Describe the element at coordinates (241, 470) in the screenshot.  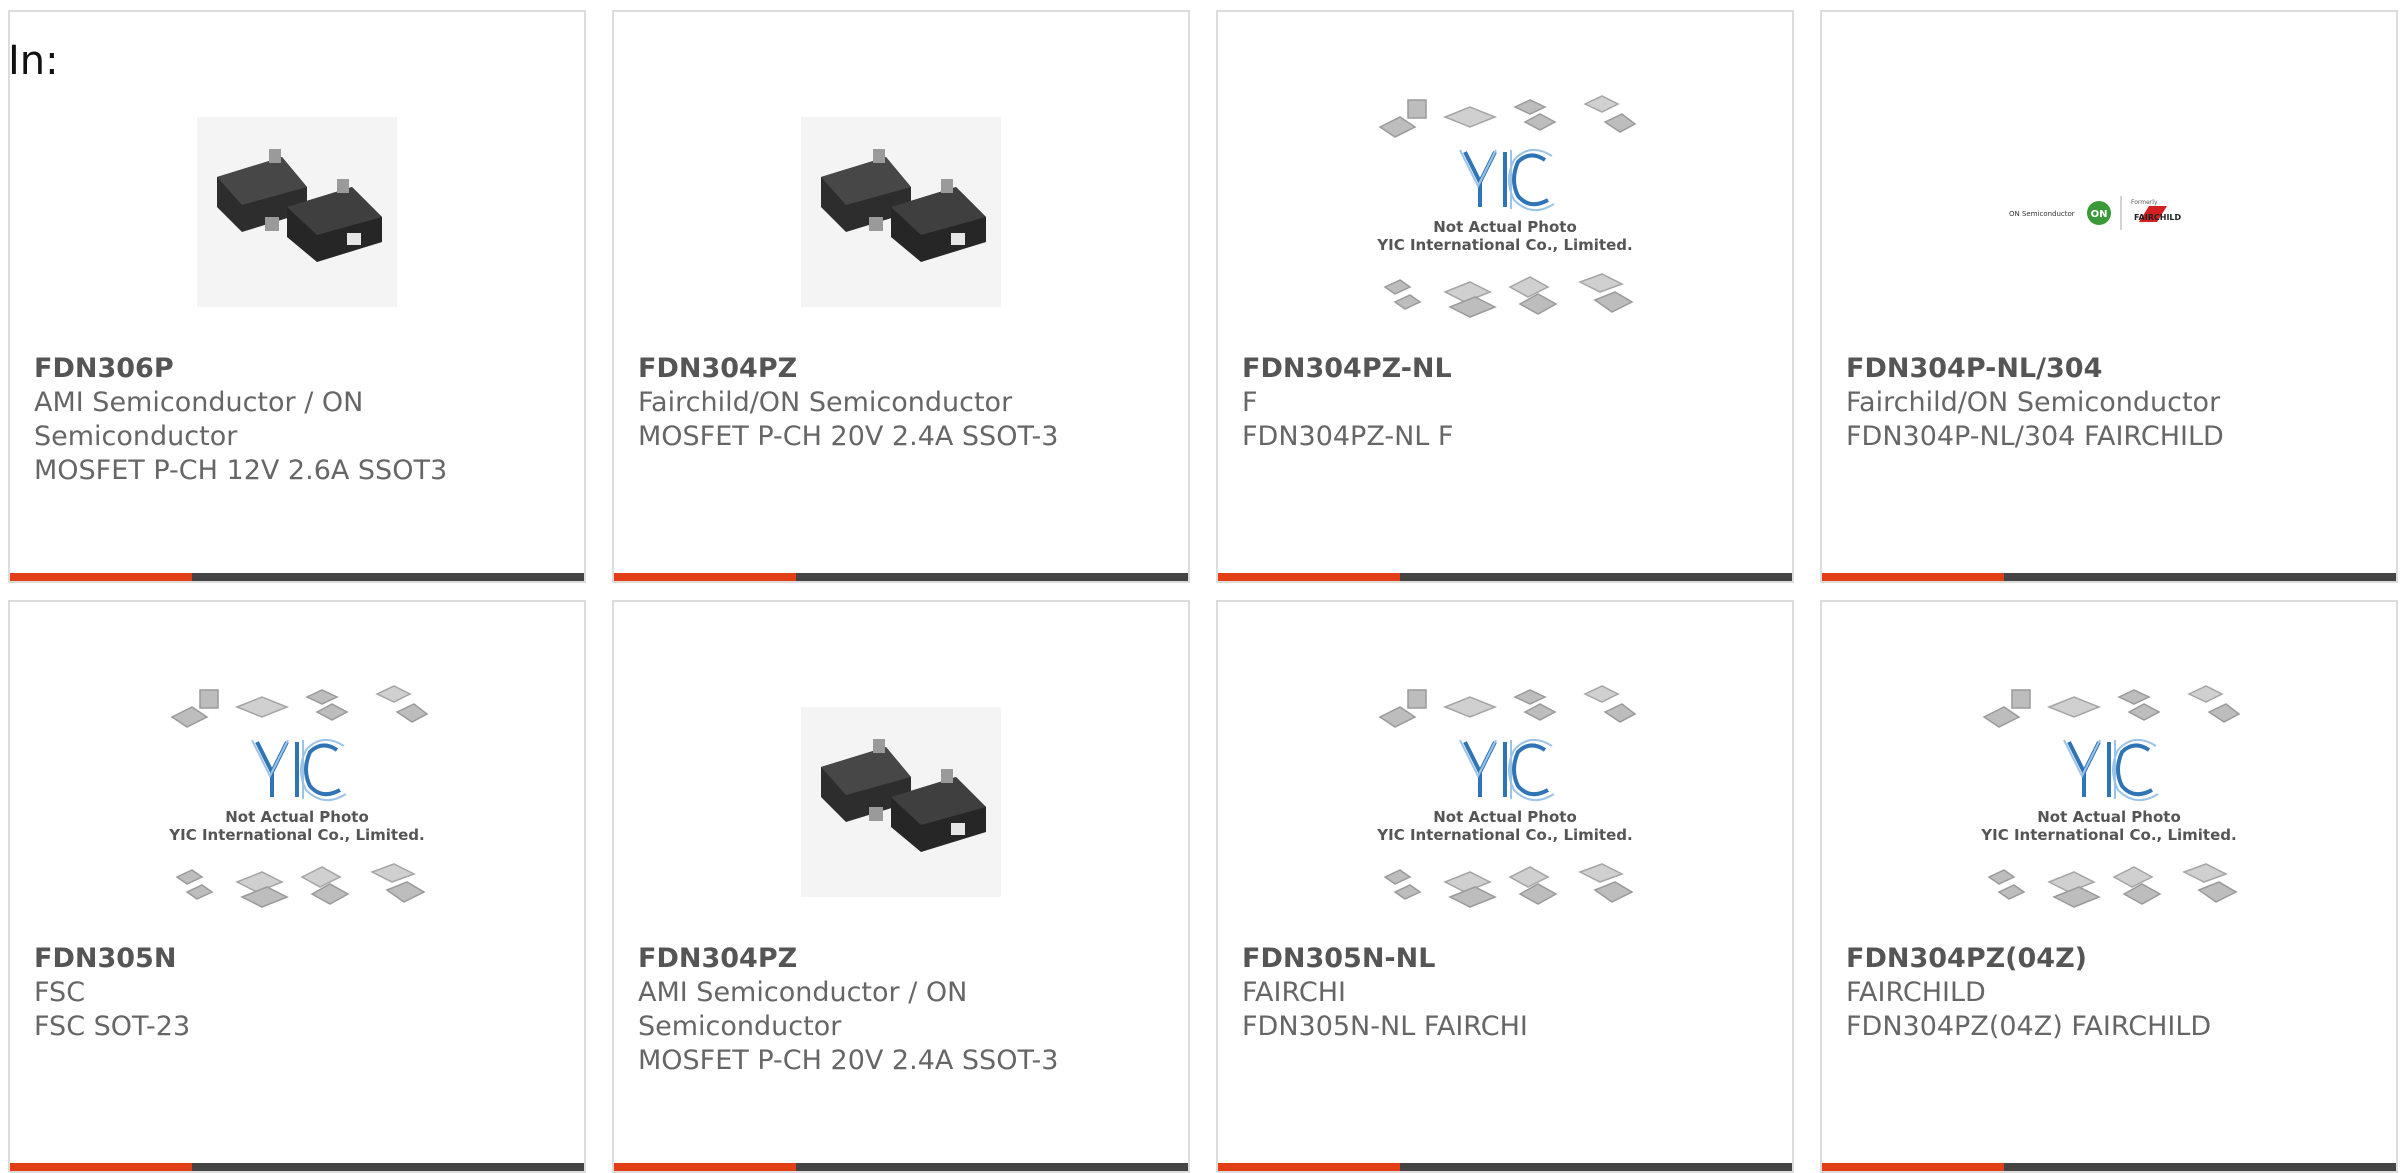
I see `description: MOSFET P-CH 12V 2.6A SSOT3` at that location.